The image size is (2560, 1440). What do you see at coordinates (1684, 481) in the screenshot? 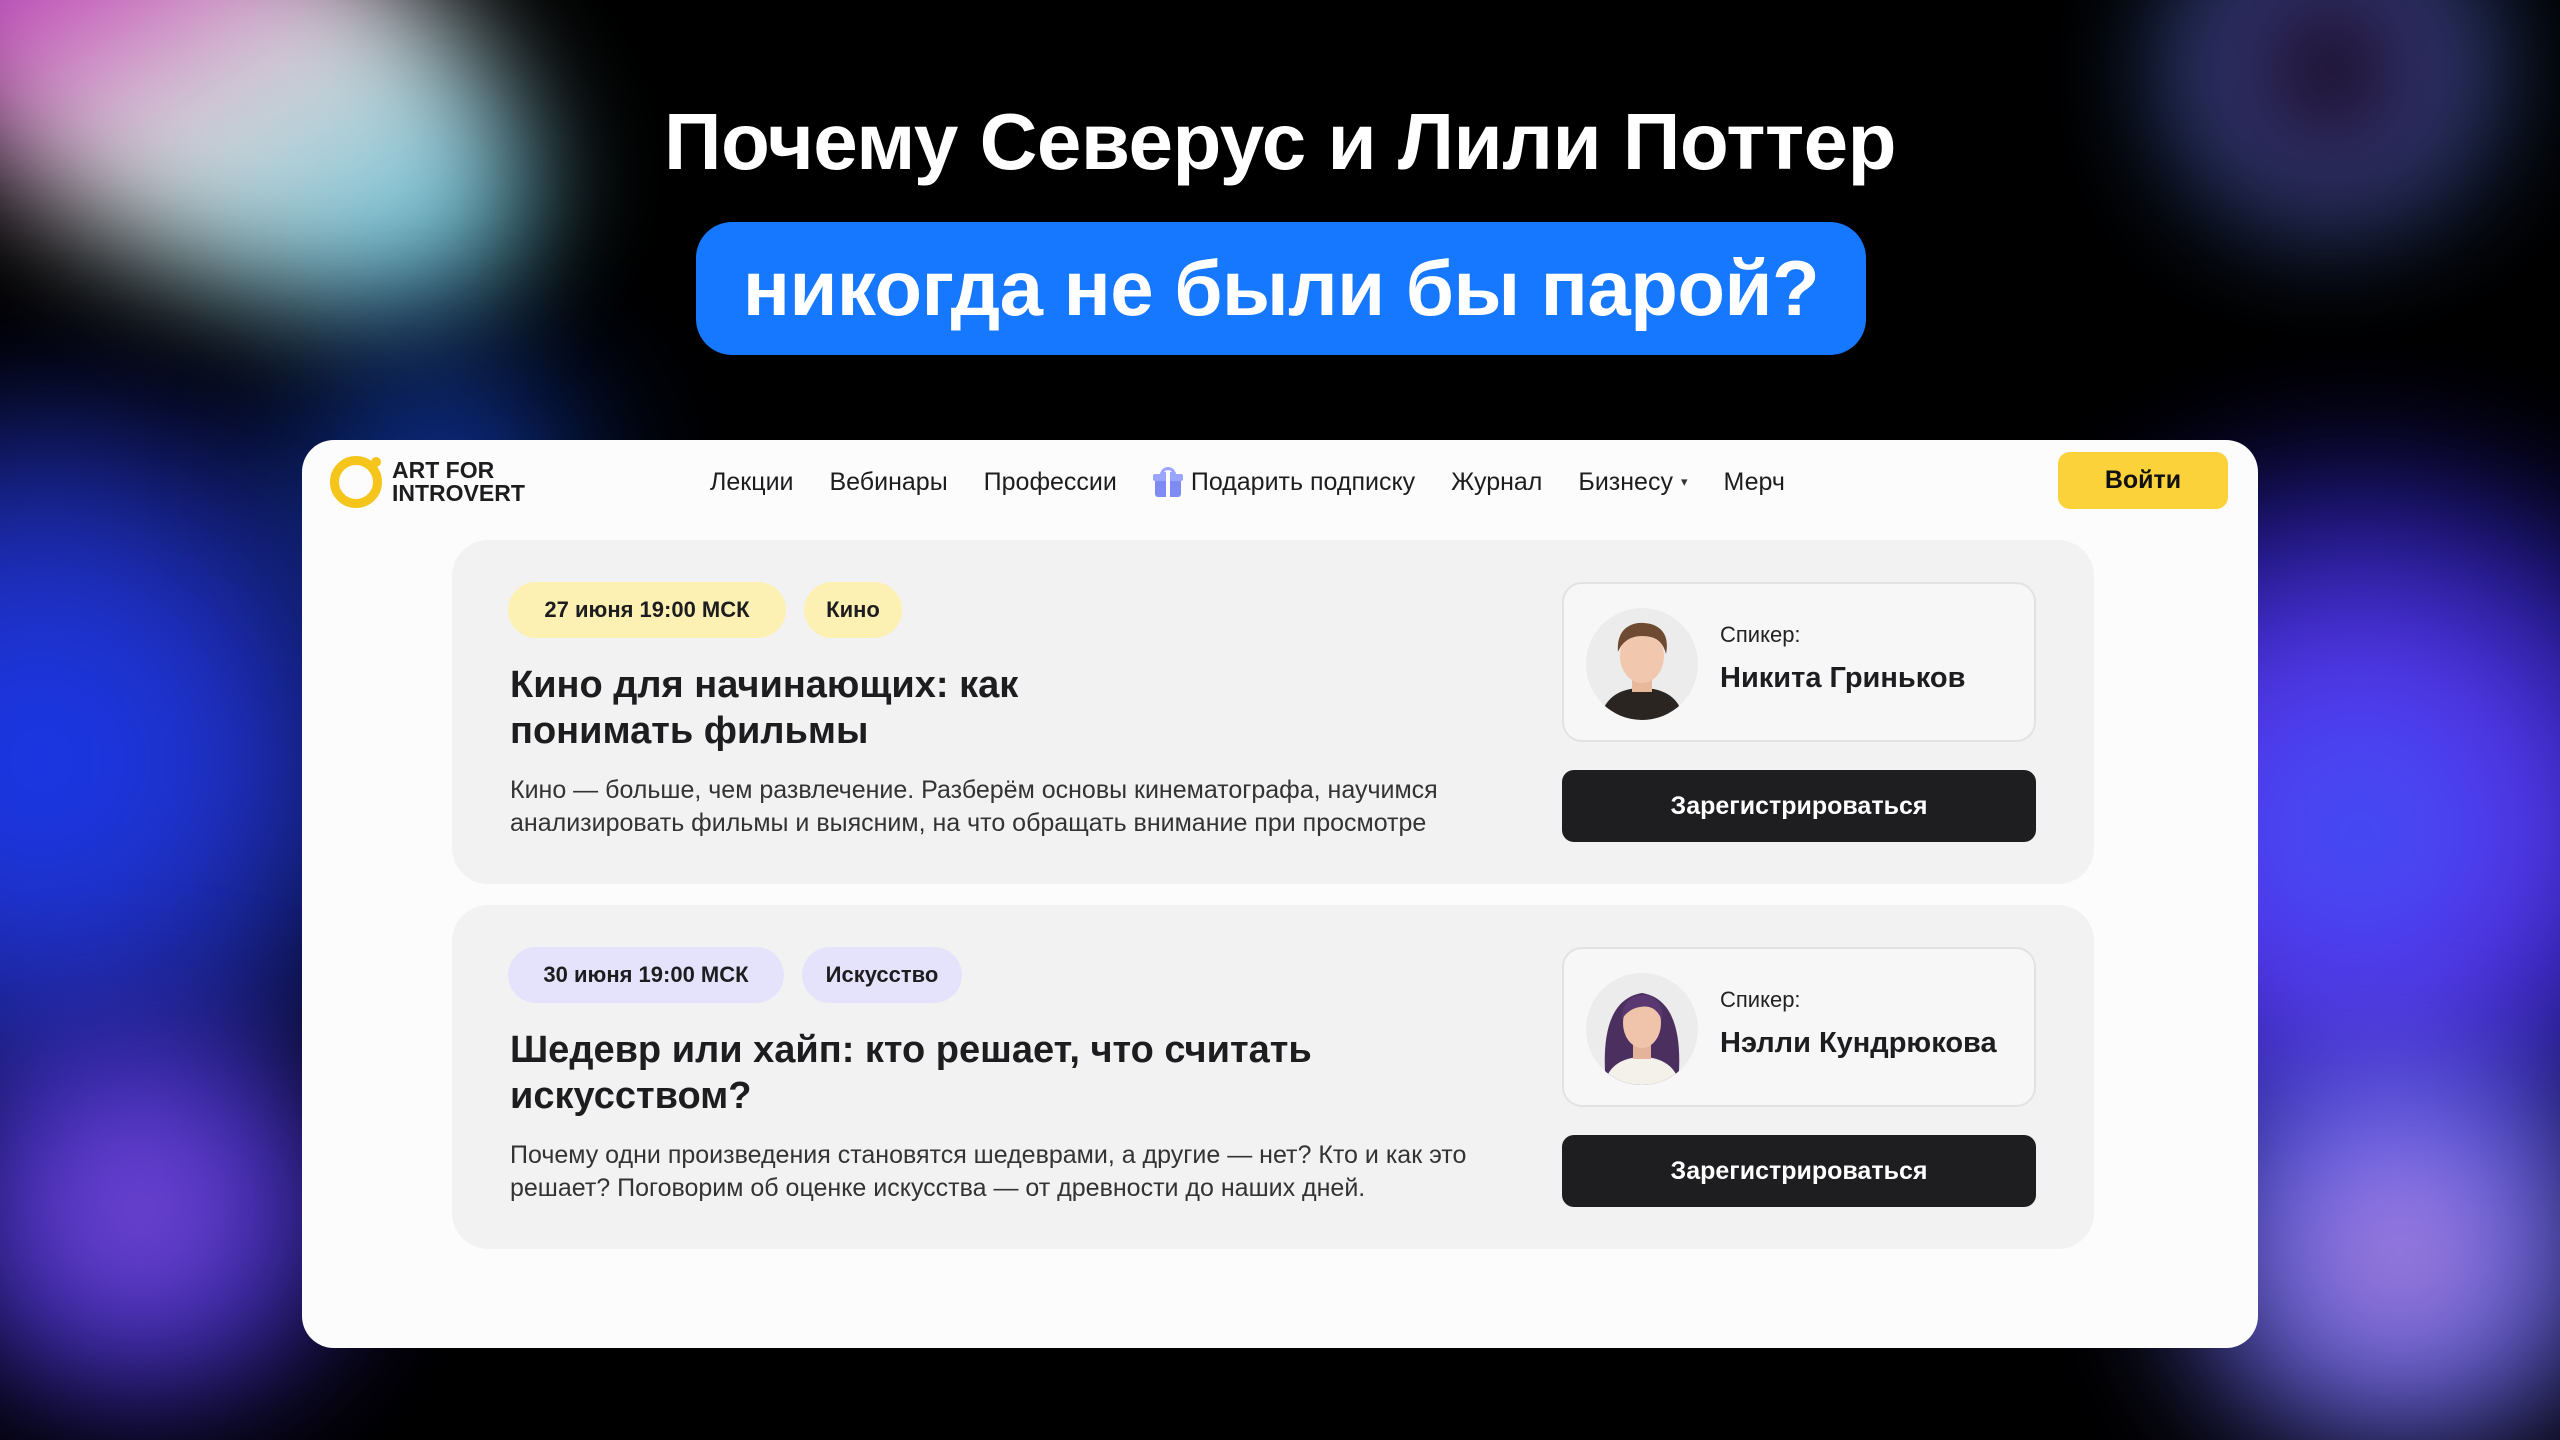
I see `chevron-down-icon: ▾` at bounding box center [1684, 481].